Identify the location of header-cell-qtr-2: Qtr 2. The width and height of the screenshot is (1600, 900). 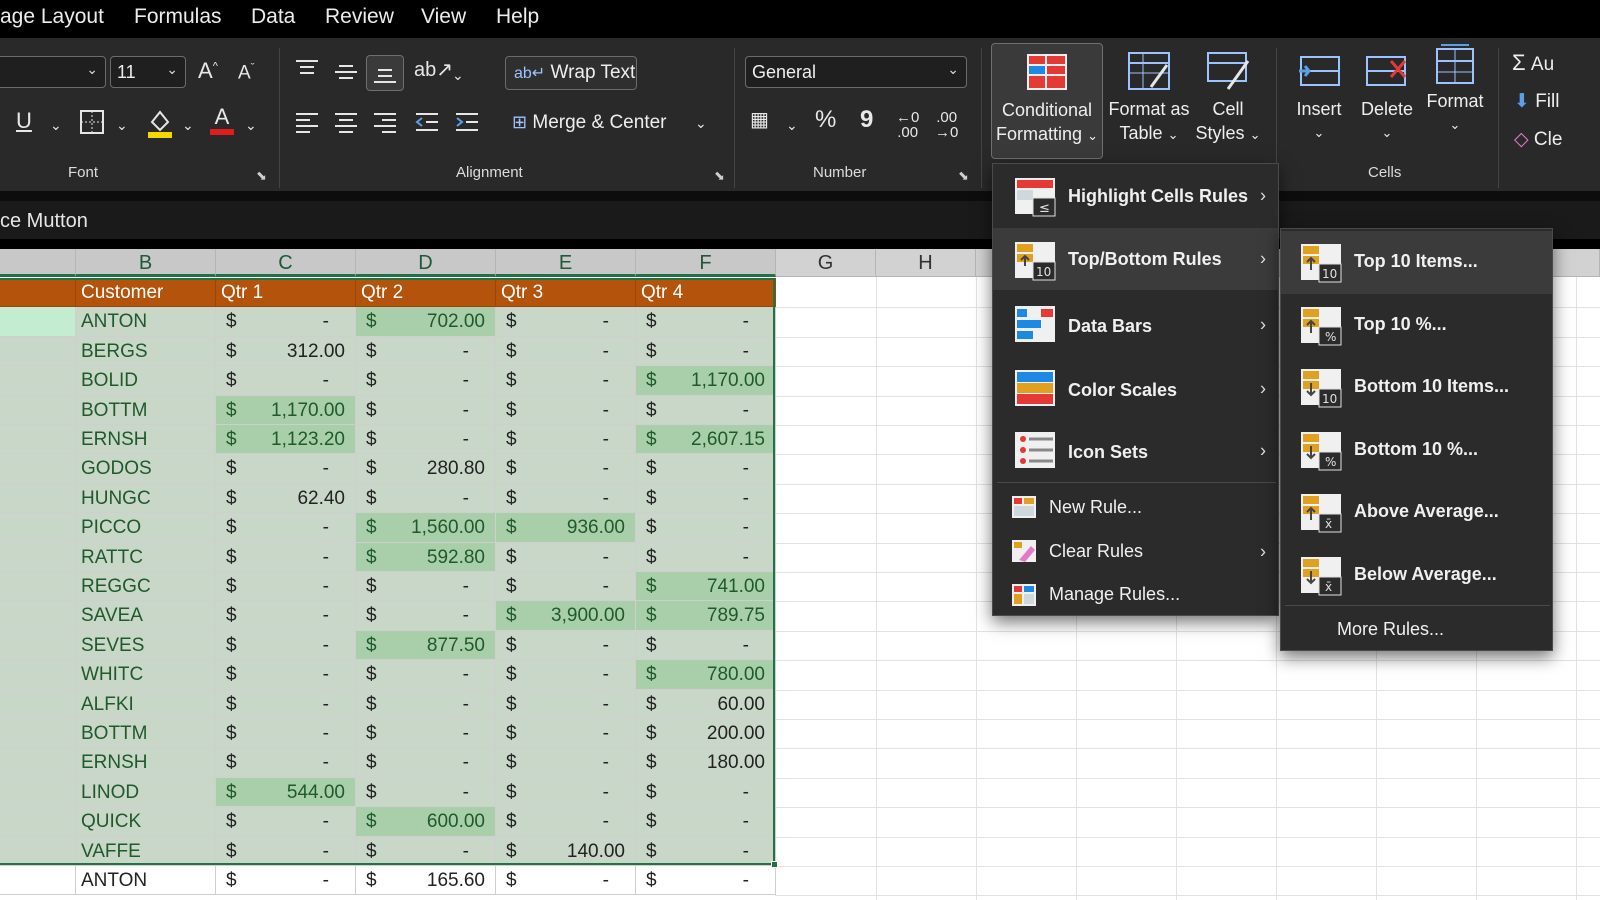
(426, 293).